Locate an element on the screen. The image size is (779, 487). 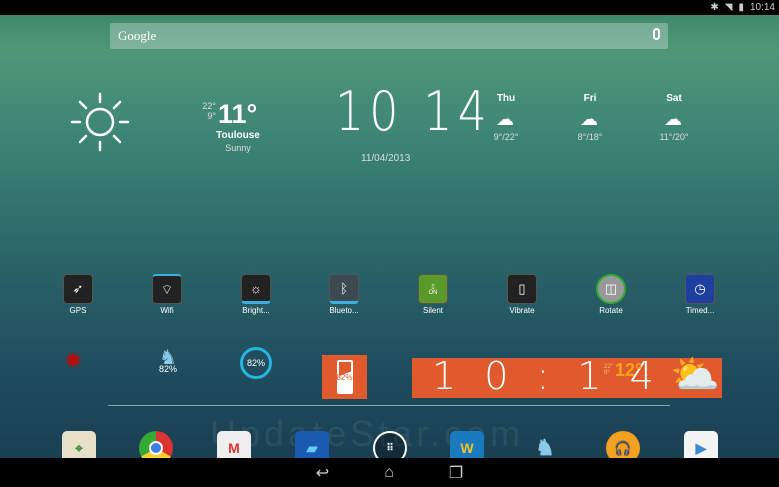
home-button: ⌂ is located at coordinates (389, 473).